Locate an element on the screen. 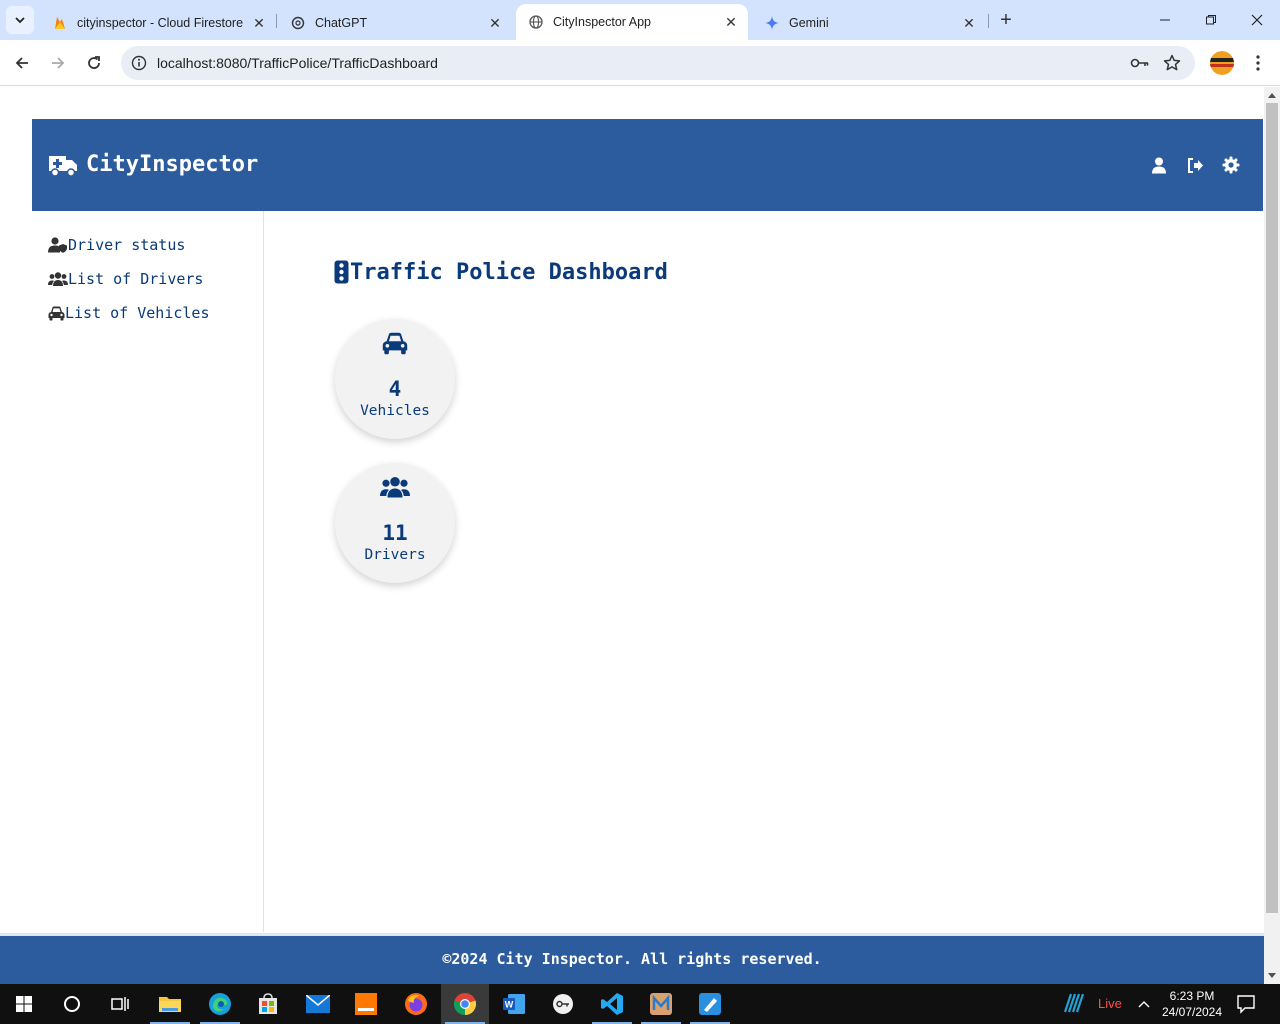 The image size is (1280, 1024). gear-icon is located at coordinates (1231, 165).